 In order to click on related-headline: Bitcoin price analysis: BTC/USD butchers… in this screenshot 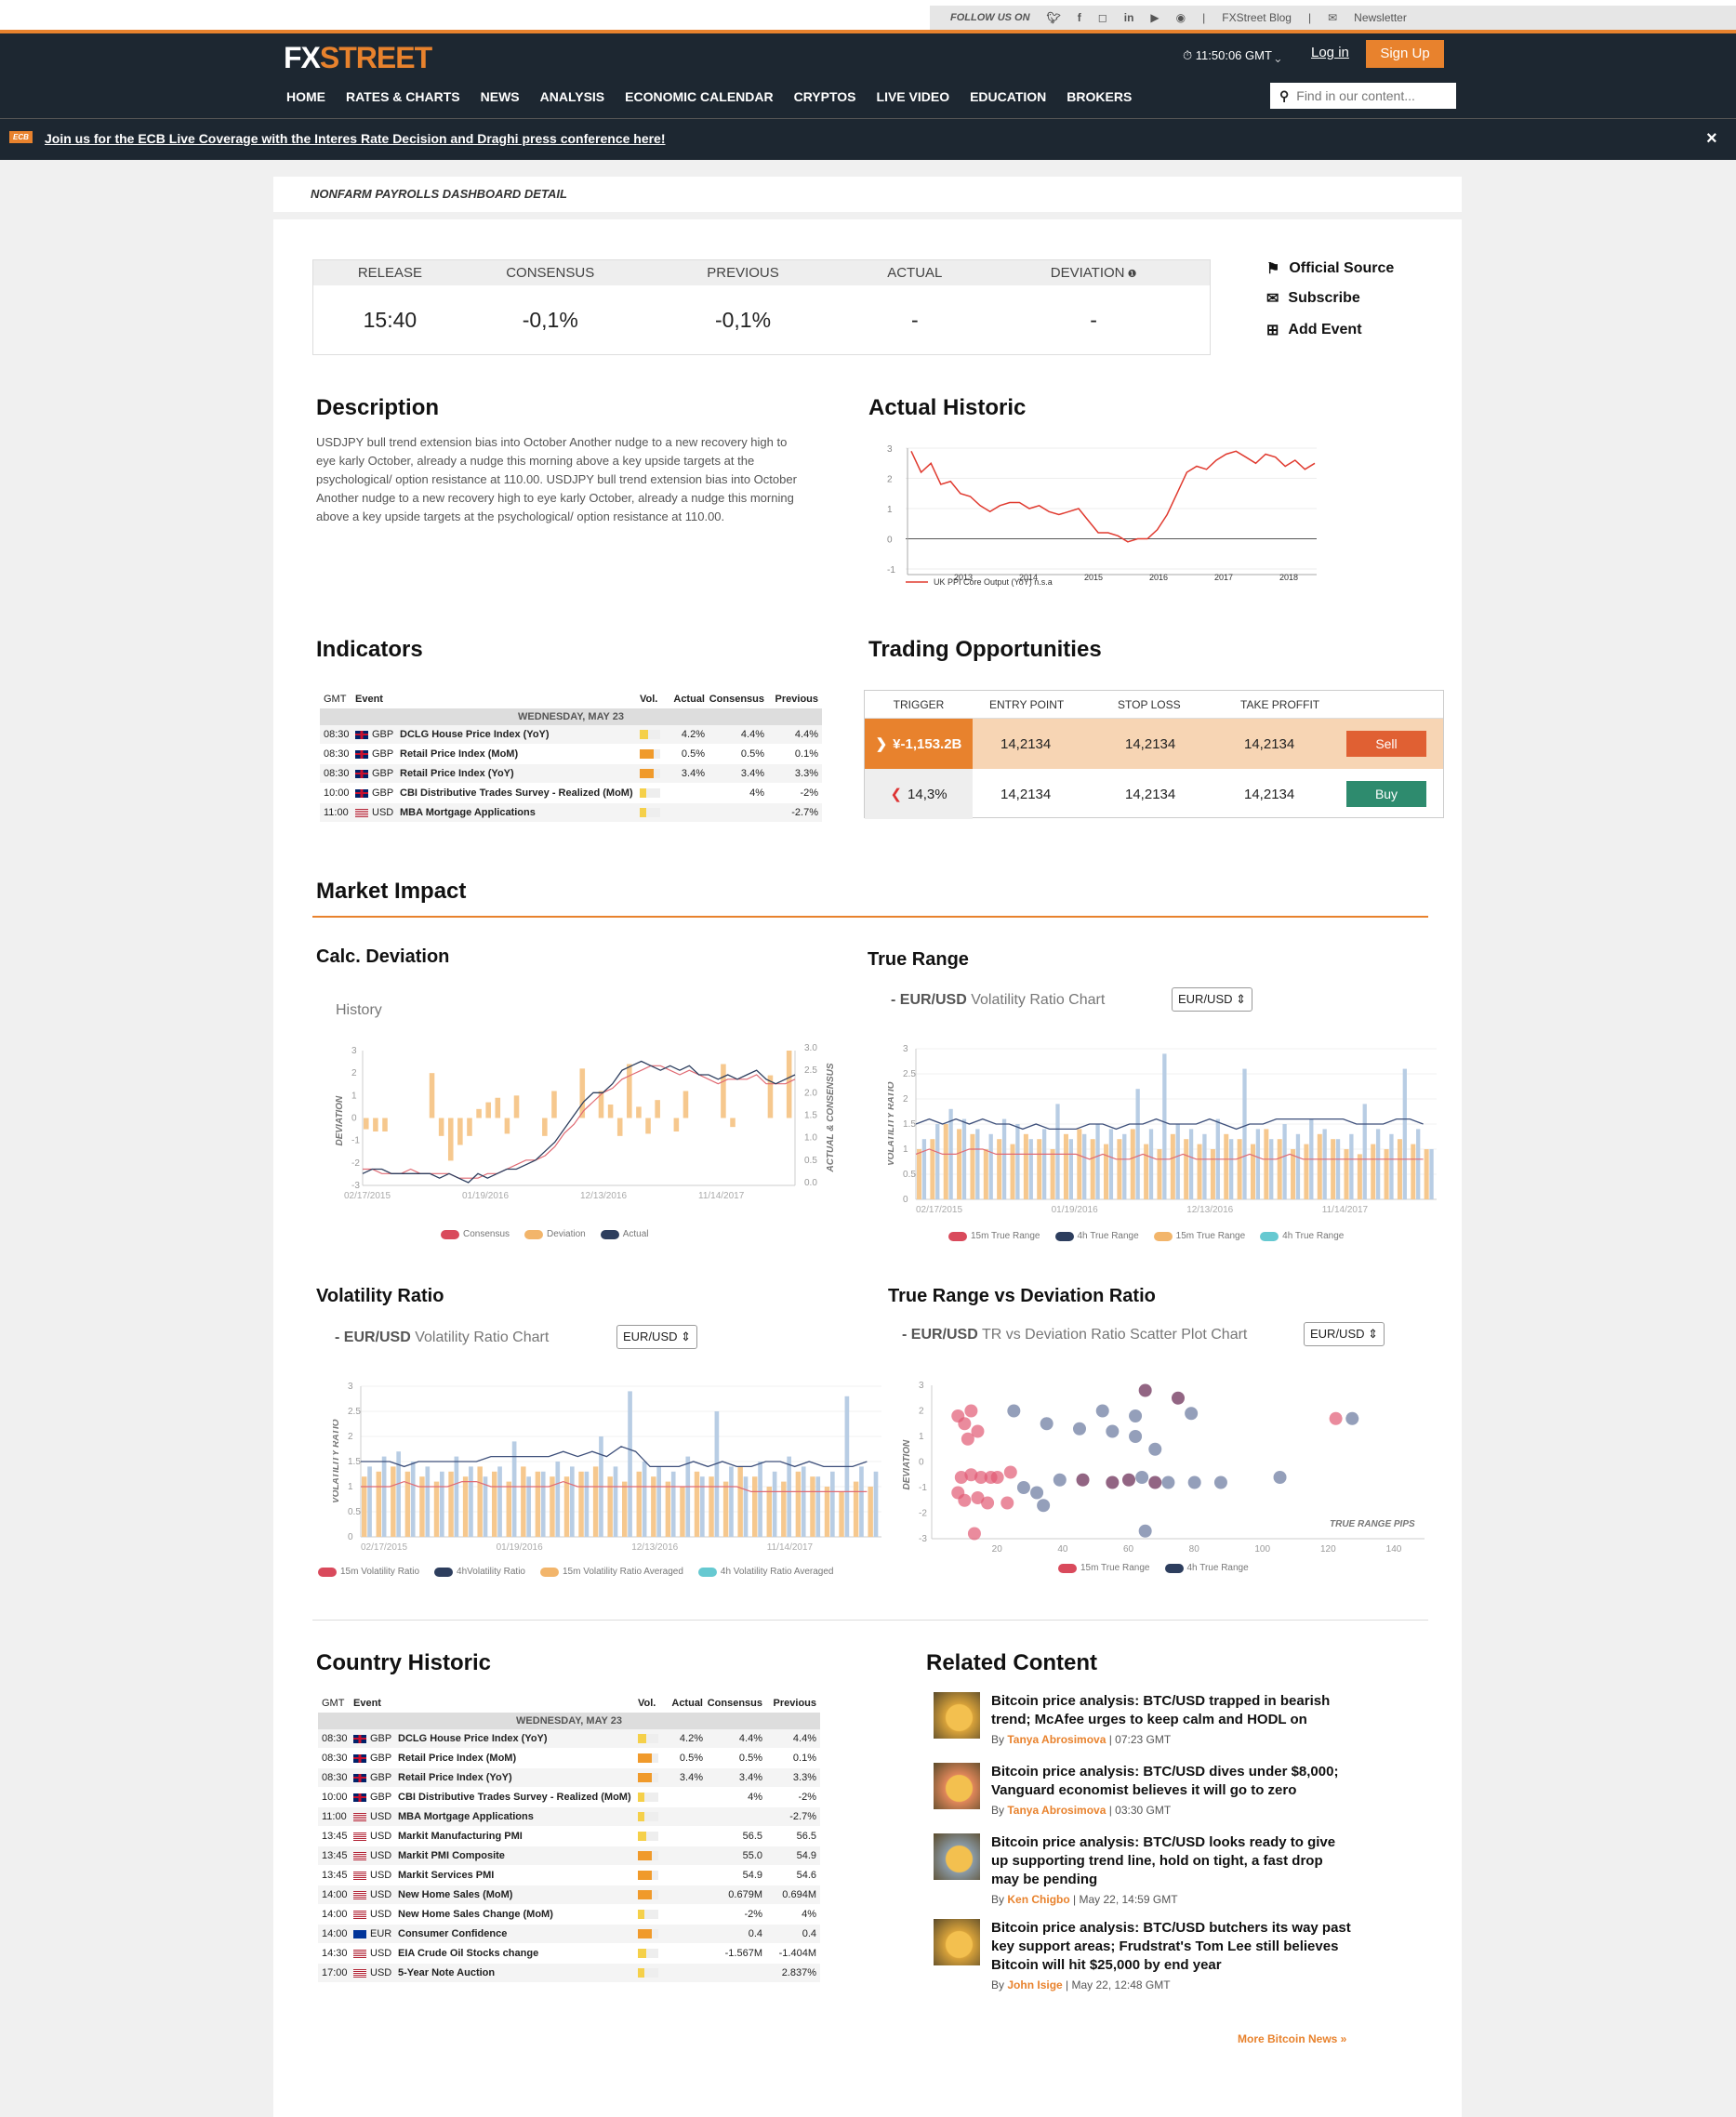, I will do `click(1171, 1947)`.